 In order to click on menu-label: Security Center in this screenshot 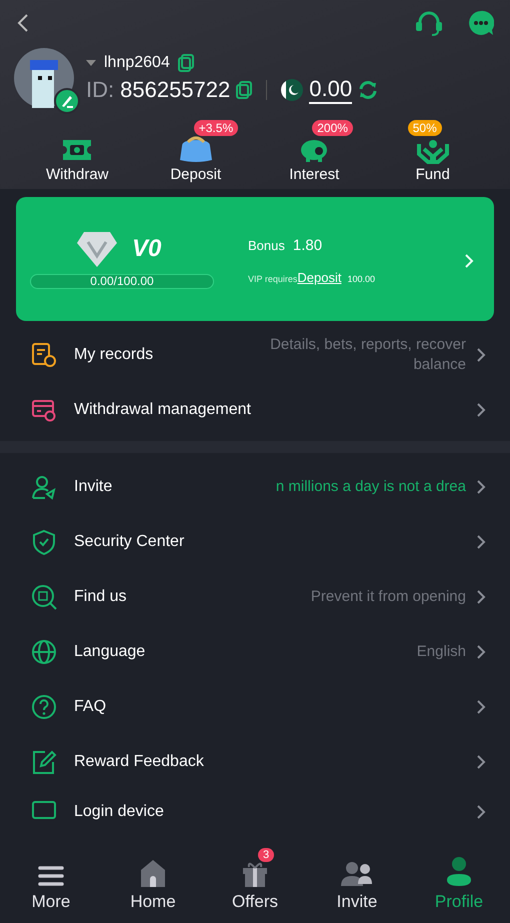, I will do `click(129, 541)`.